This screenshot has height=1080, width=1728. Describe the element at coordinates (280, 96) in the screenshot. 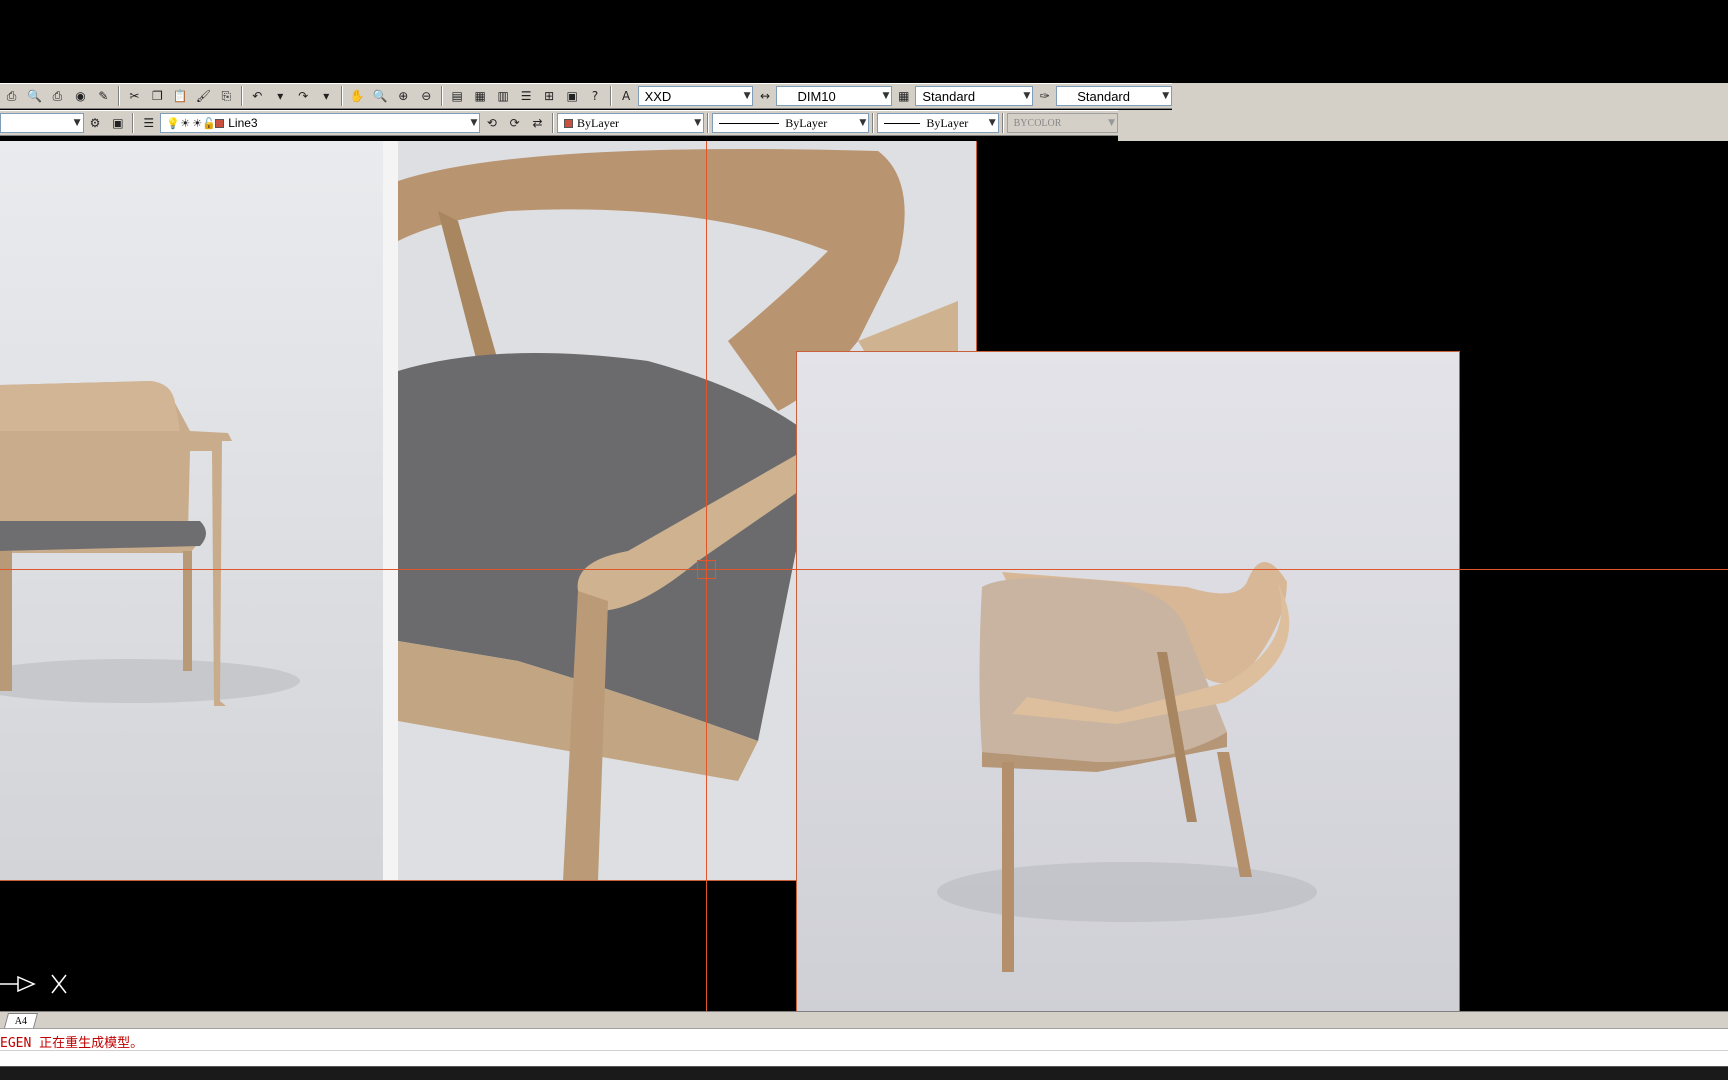

I see `undo-dropdown-icon: ▾` at that location.